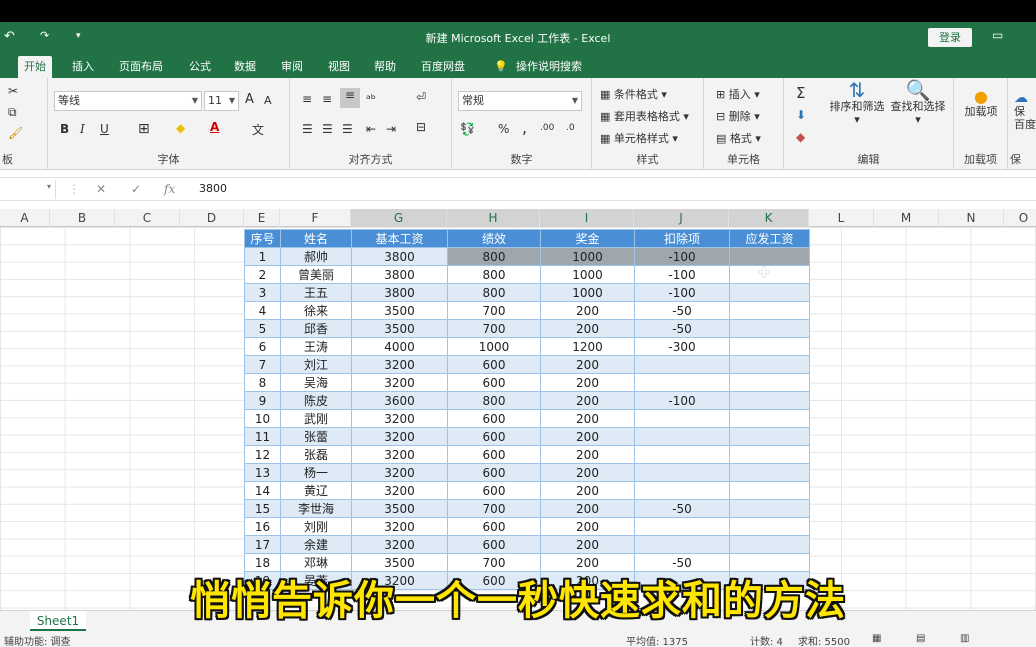 Image resolution: width=1036 pixels, height=647 pixels. I want to click on table-cell: 17, so click(262, 544).